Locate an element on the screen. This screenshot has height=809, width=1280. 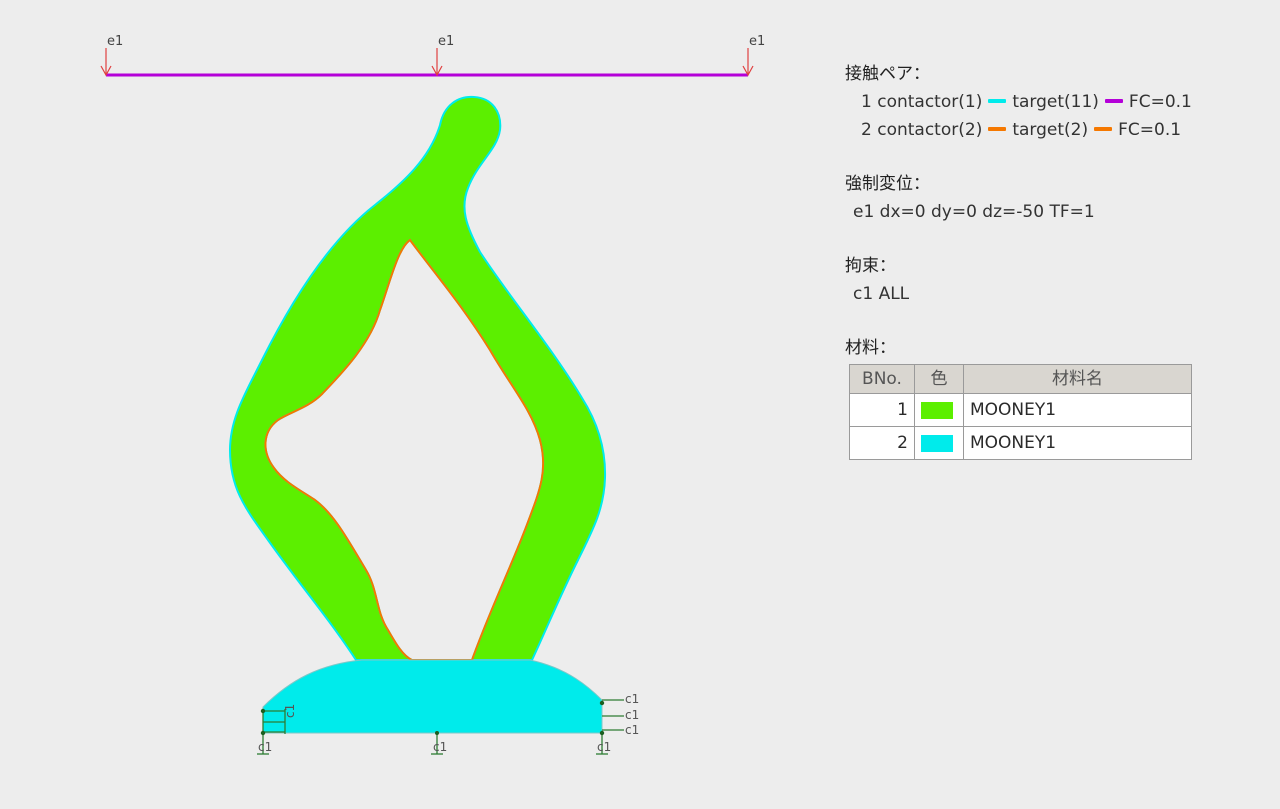
contact-pair-contactor: contactor(1) is located at coordinates (930, 102).